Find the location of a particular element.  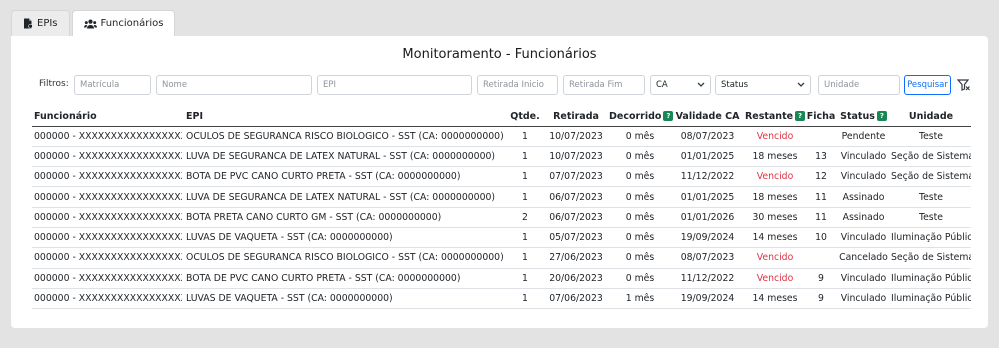

cell-restante: 30 meses is located at coordinates (775, 217).